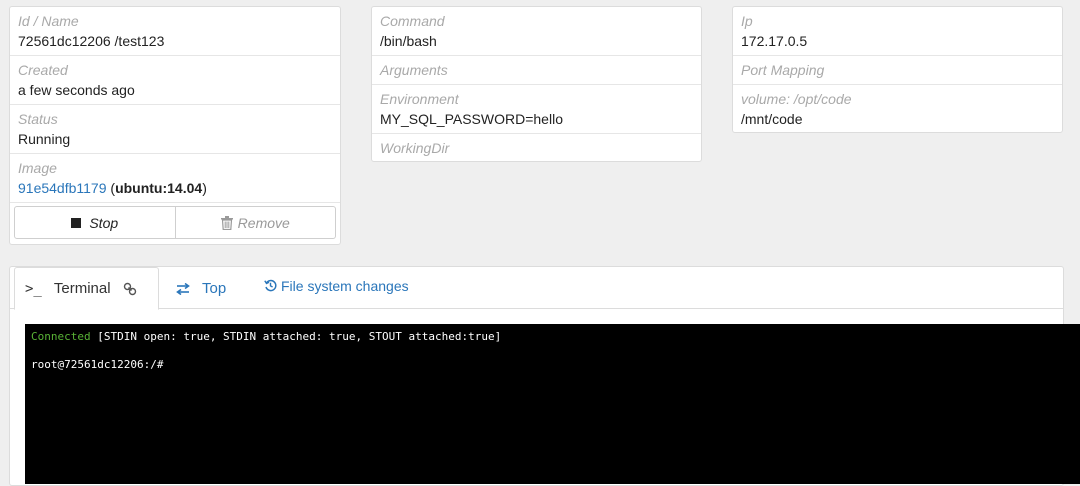 The image size is (1080, 486). What do you see at coordinates (536, 148) in the screenshot?
I see `working-dir-field: WorkingDir` at bounding box center [536, 148].